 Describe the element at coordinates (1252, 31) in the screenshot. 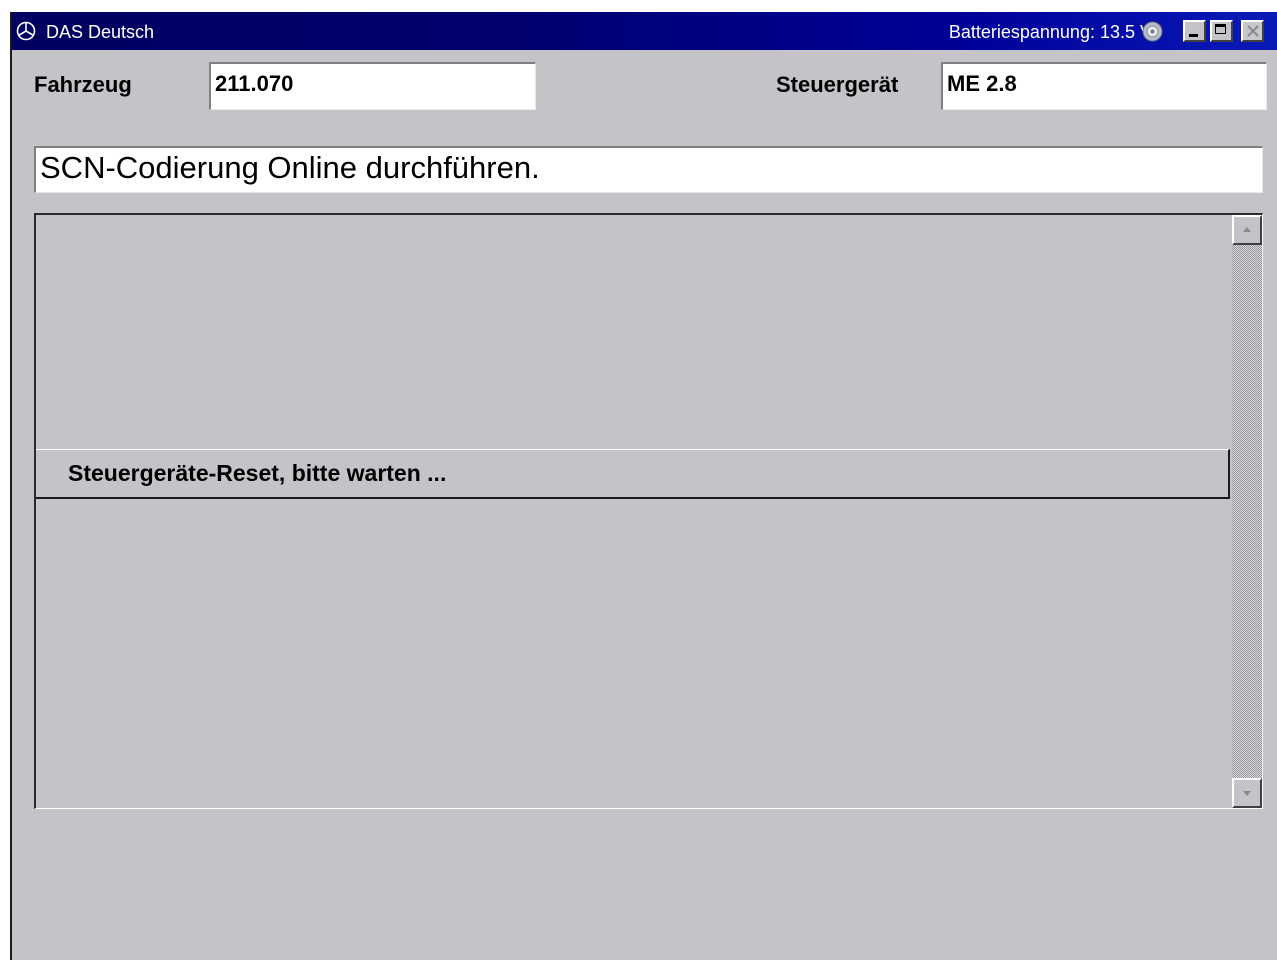

I see `close-button` at that location.